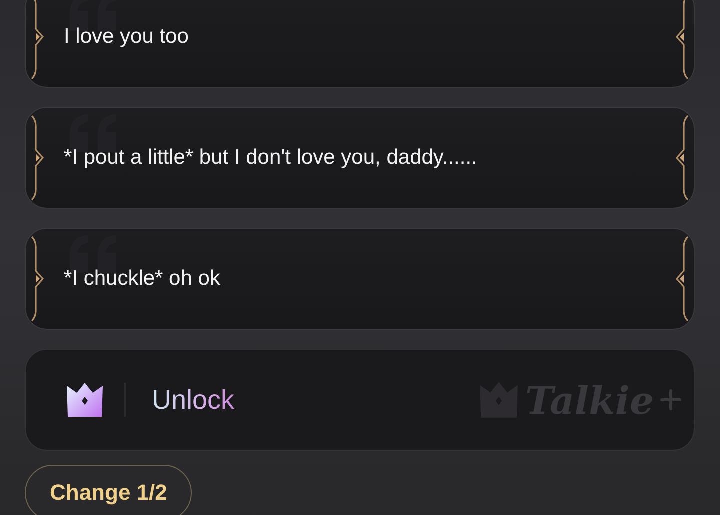  Describe the element at coordinates (126, 37) in the screenshot. I see `reply-text: I love you too` at that location.